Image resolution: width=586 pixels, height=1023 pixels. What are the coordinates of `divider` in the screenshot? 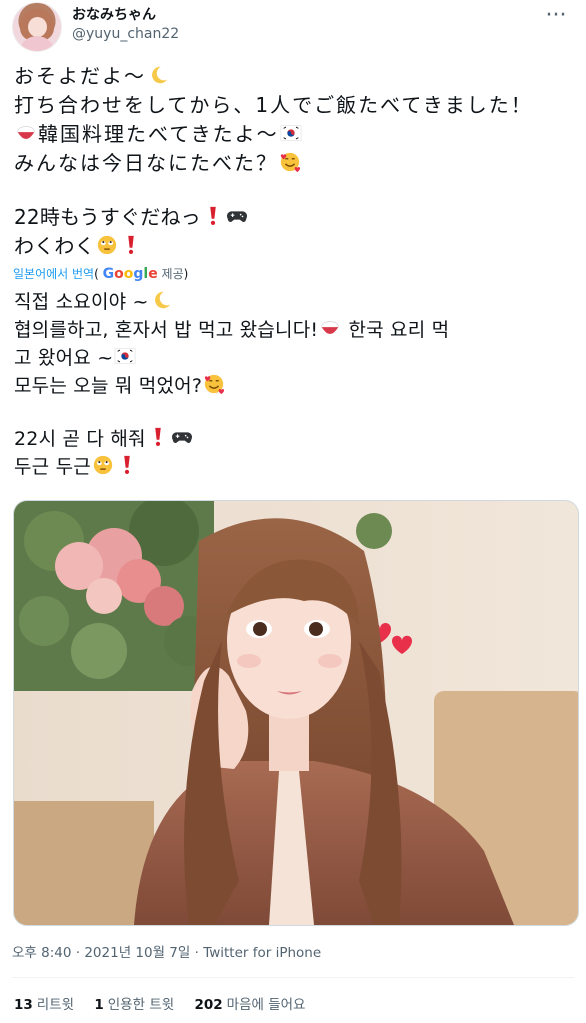 It's located at (293, 977).